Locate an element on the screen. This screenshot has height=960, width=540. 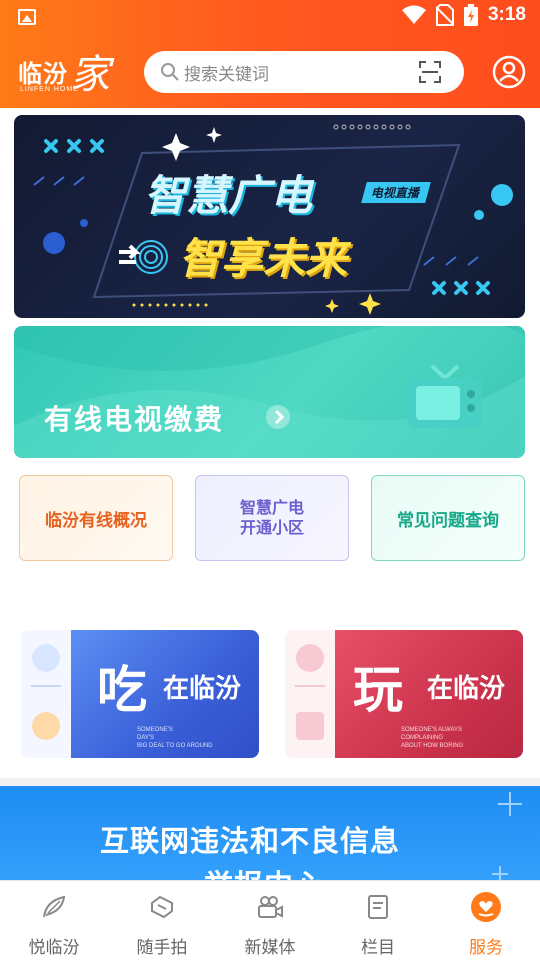
user-profile-icon is located at coordinates (509, 72).